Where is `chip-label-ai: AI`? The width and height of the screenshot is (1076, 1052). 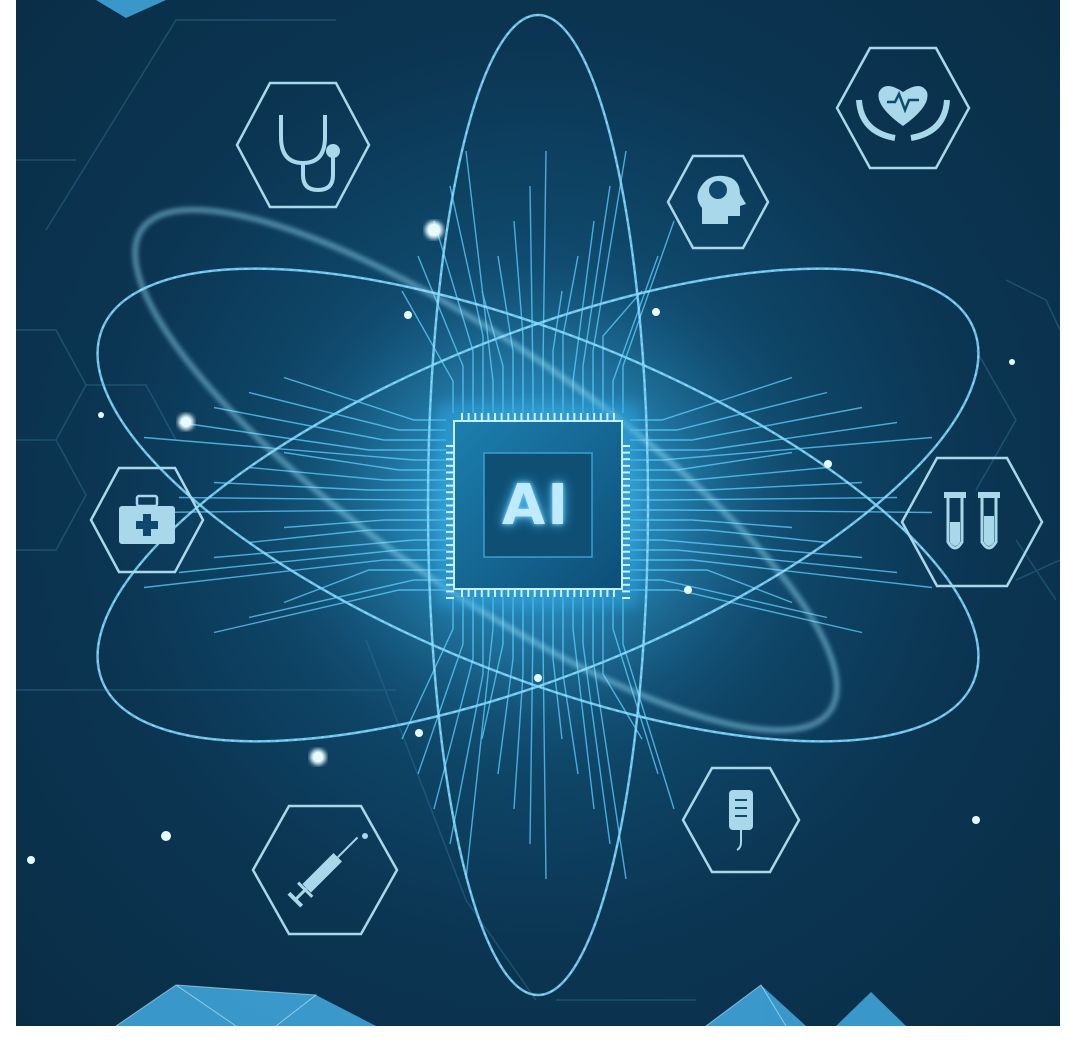
chip-label-ai: AI is located at coordinates (536, 505).